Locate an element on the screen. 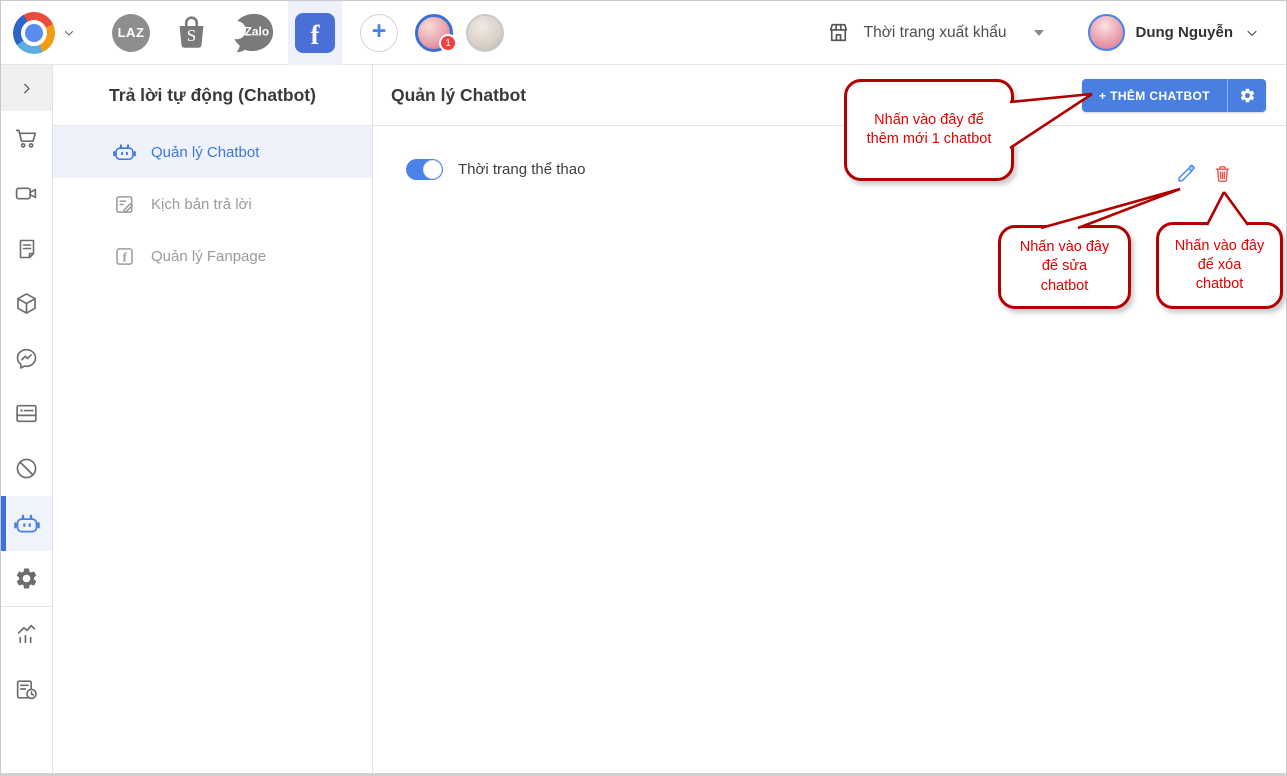  report-clock-icon is located at coordinates (26, 690).